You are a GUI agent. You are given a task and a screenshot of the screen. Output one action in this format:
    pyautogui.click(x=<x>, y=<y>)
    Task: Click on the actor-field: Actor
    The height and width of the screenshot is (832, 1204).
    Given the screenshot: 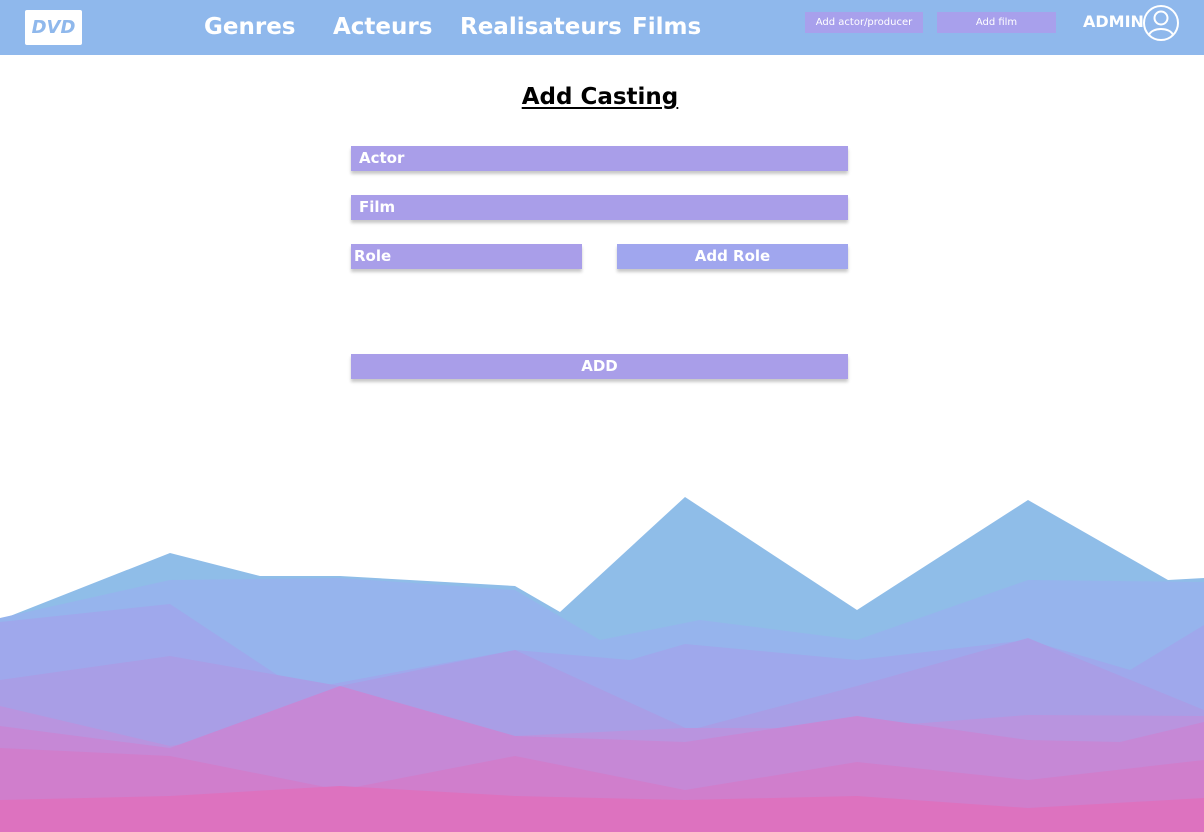 What is the action you would take?
    pyautogui.click(x=599, y=158)
    